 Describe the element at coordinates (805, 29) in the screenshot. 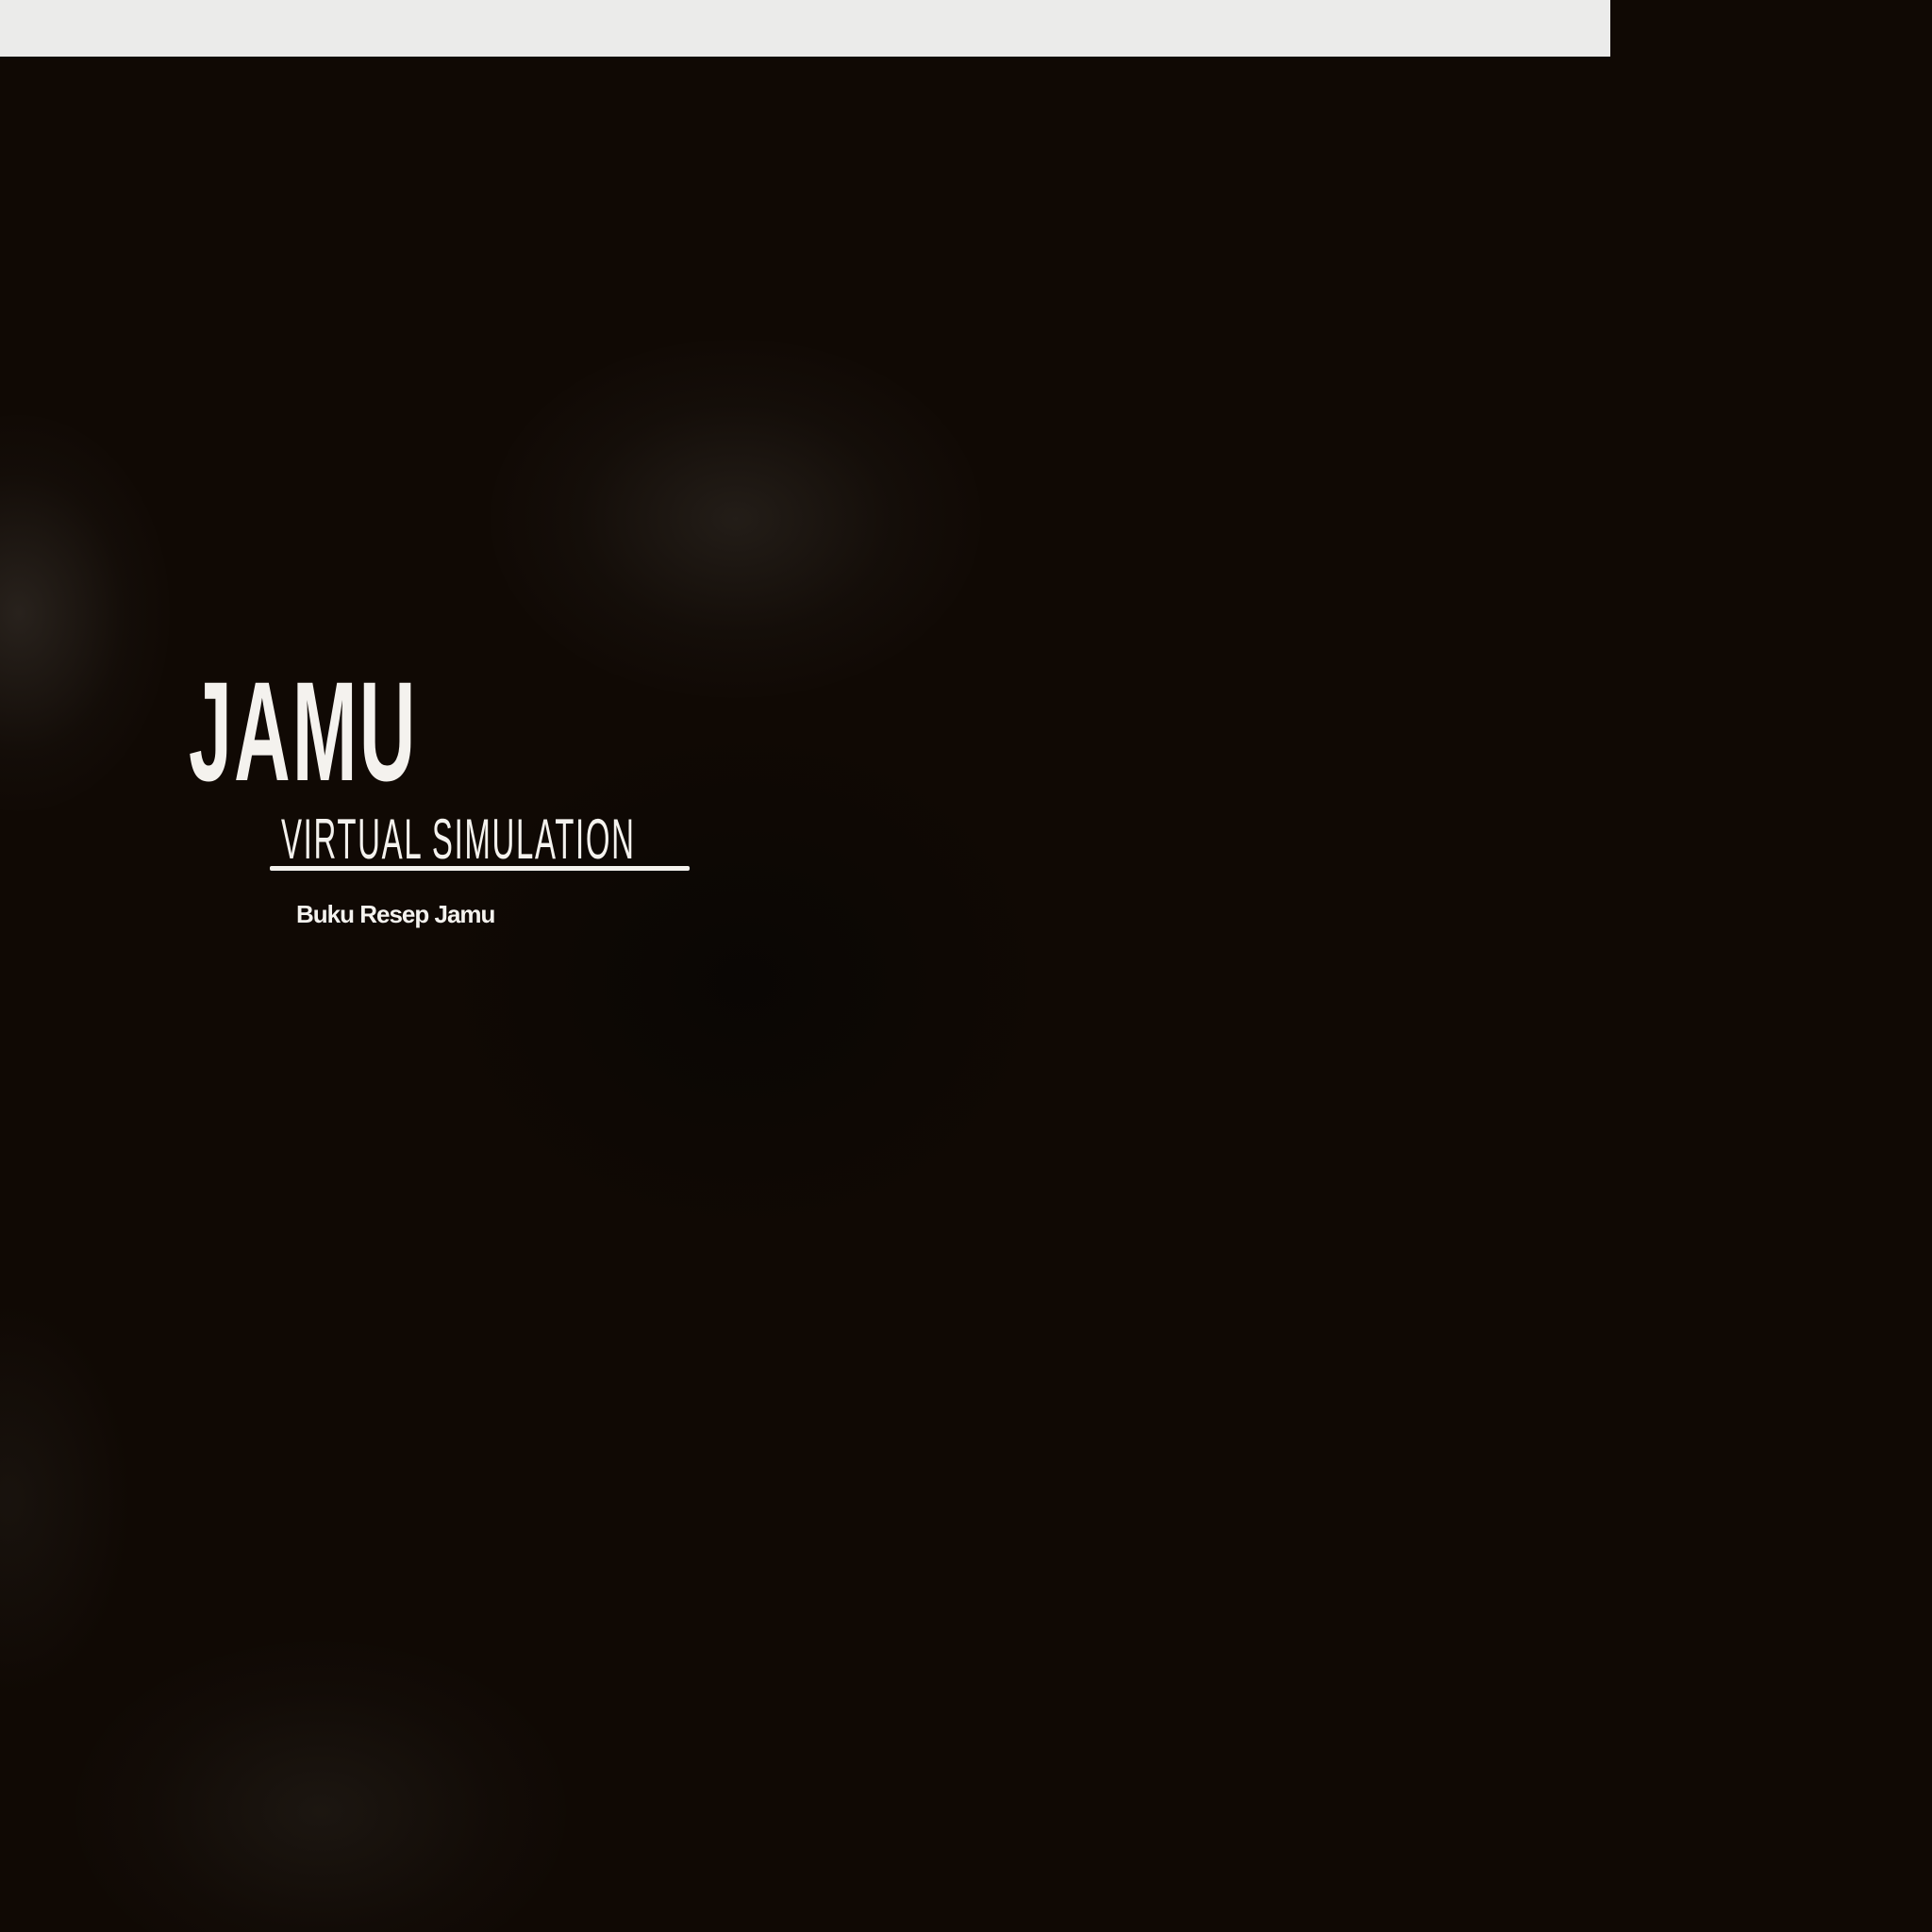

I see `top-bar` at that location.